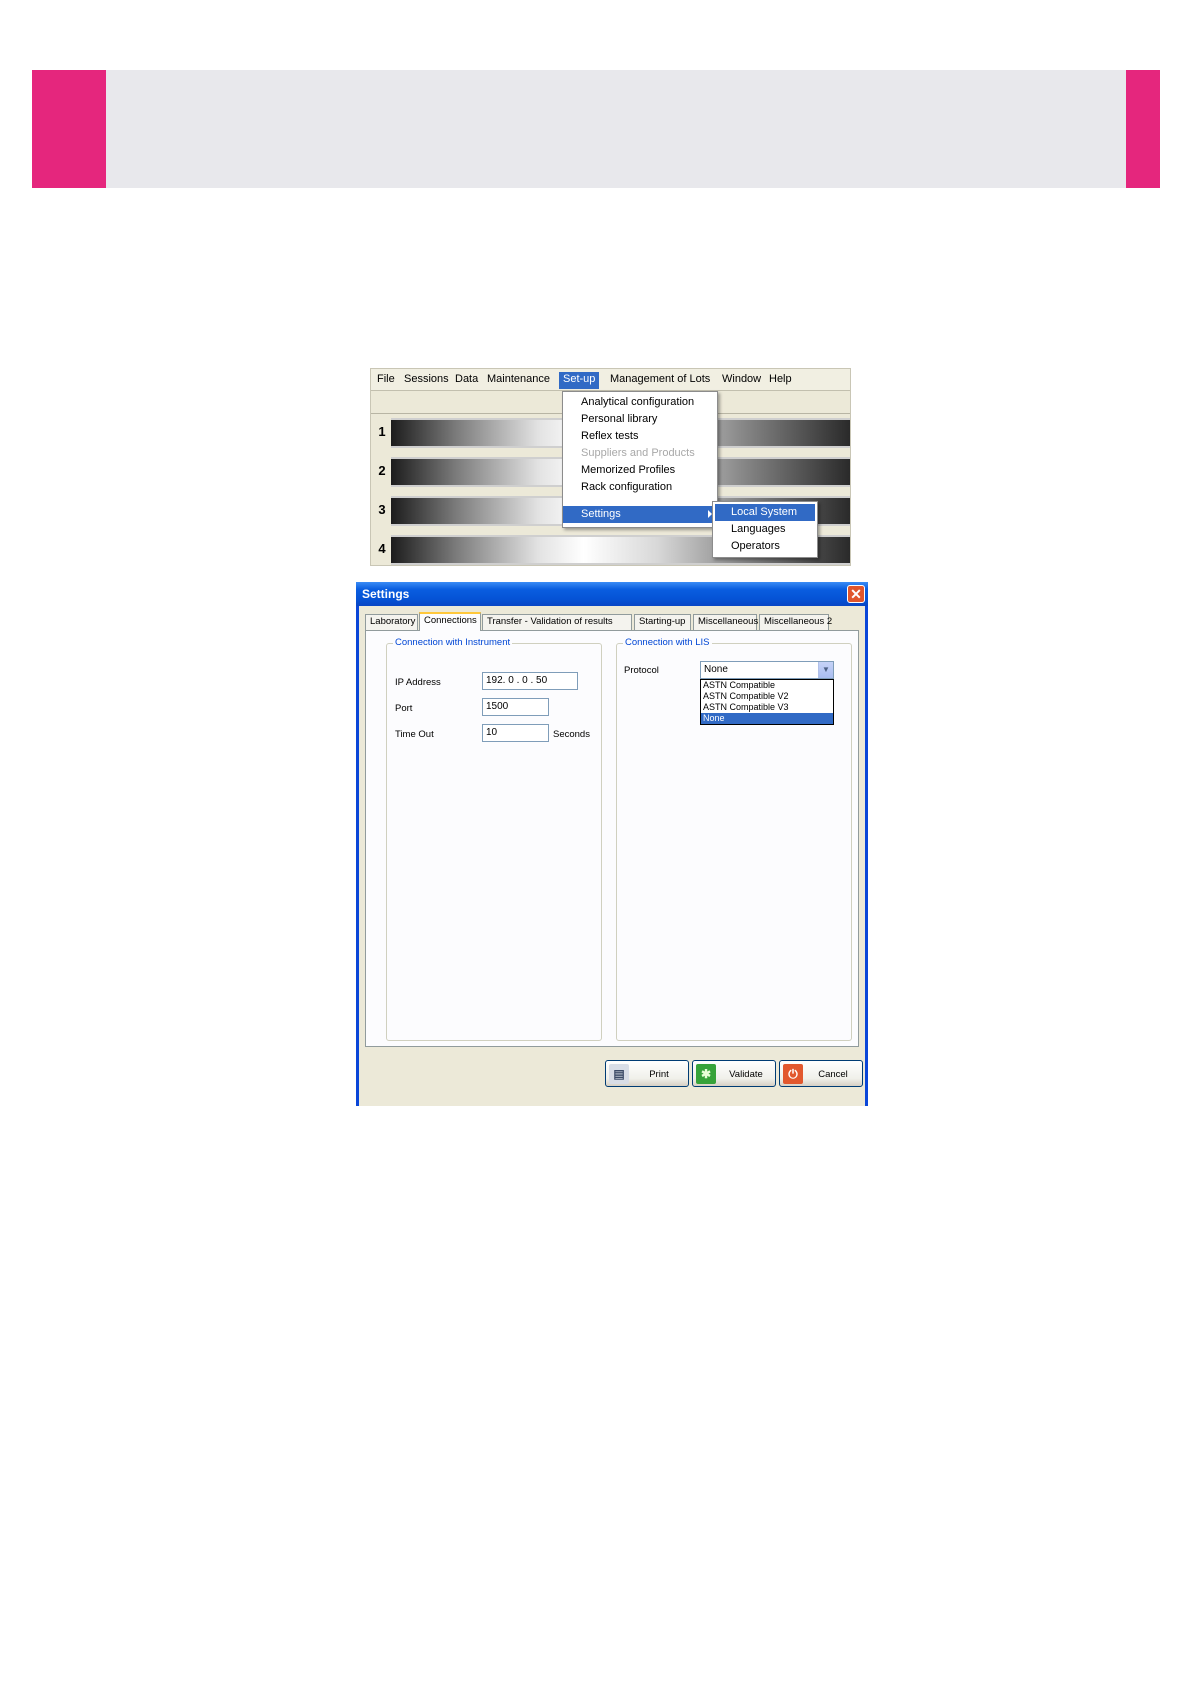  Describe the element at coordinates (386, 594) in the screenshot. I see `dialog-title: Settings` at that location.